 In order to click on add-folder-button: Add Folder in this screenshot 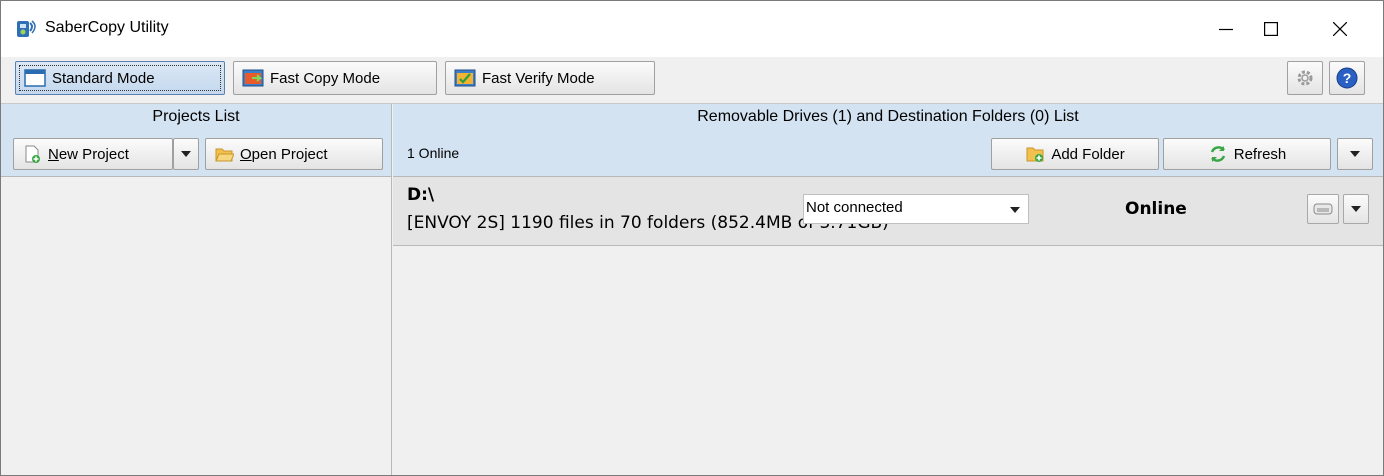, I will do `click(1075, 154)`.